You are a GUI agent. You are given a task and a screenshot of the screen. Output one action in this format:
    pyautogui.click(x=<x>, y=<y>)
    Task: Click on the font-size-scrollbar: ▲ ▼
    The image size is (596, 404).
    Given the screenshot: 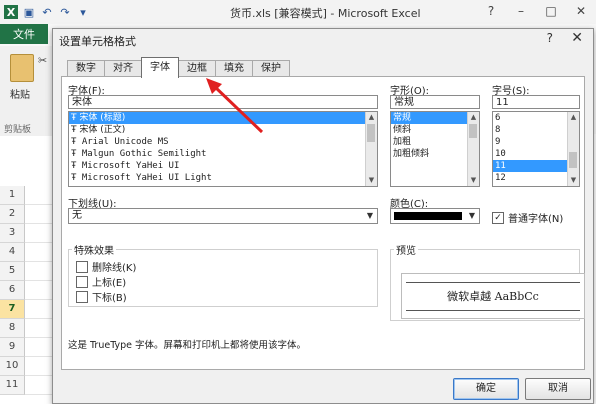 What is the action you would take?
    pyautogui.click(x=573, y=149)
    